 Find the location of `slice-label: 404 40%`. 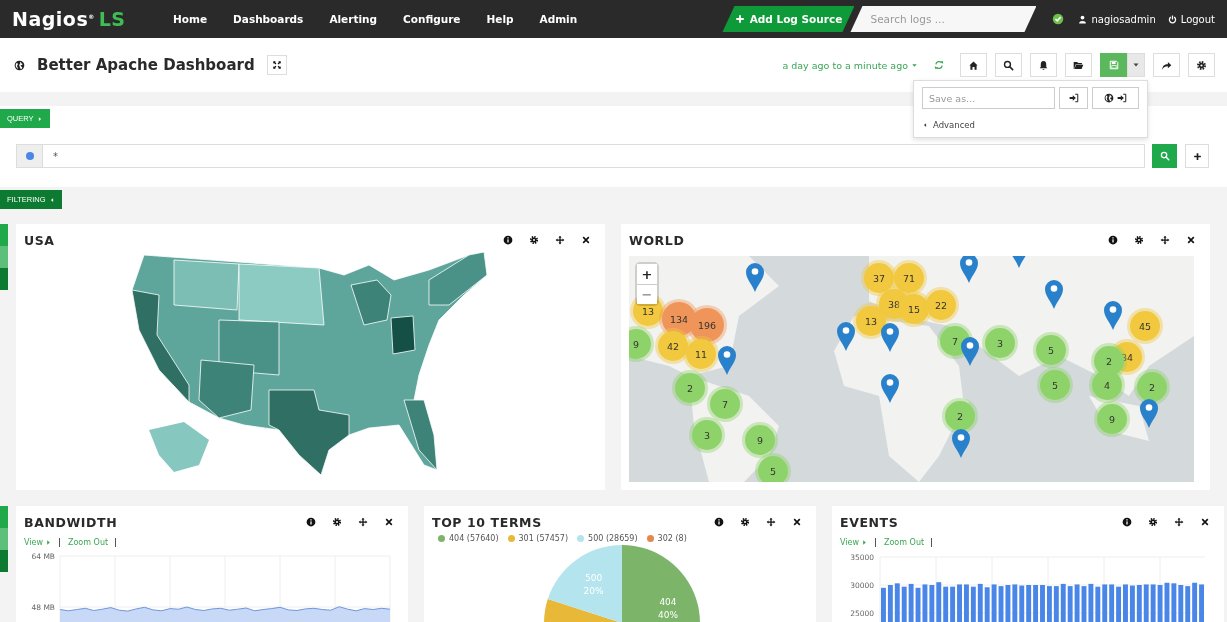

slice-label: 404 40% is located at coordinates (668, 609).